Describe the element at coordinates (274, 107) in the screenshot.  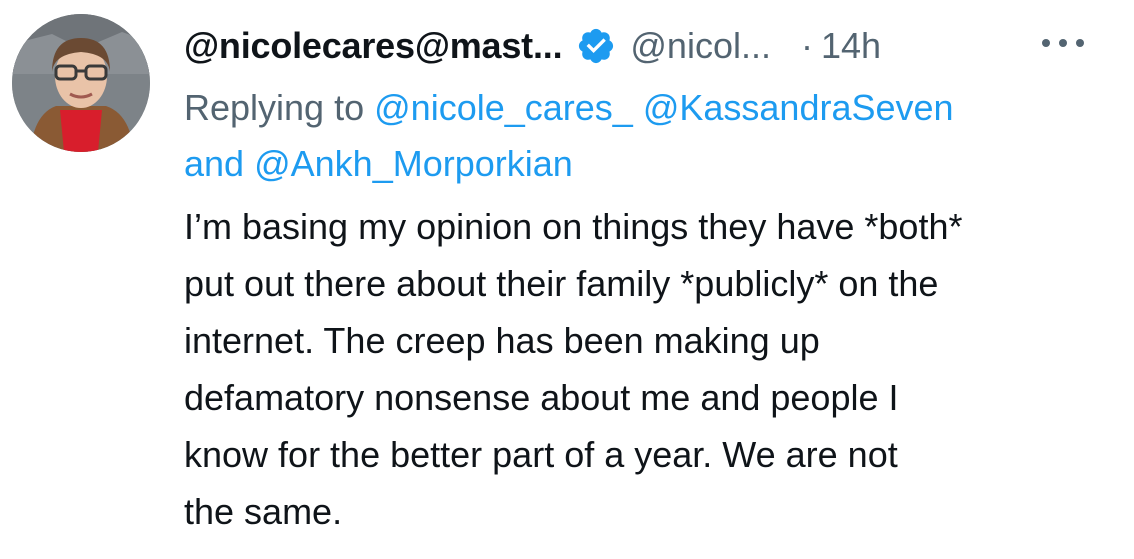
I see `replying-to-label: Replying to` at that location.